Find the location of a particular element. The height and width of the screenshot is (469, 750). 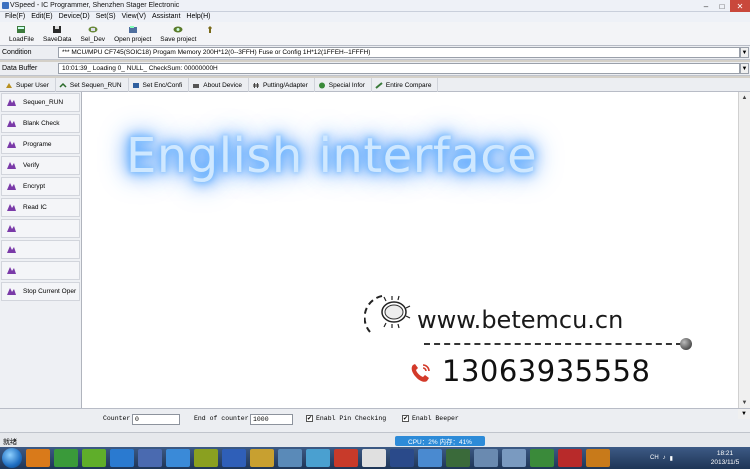

open-project-button: Open project is located at coordinates (132, 34).